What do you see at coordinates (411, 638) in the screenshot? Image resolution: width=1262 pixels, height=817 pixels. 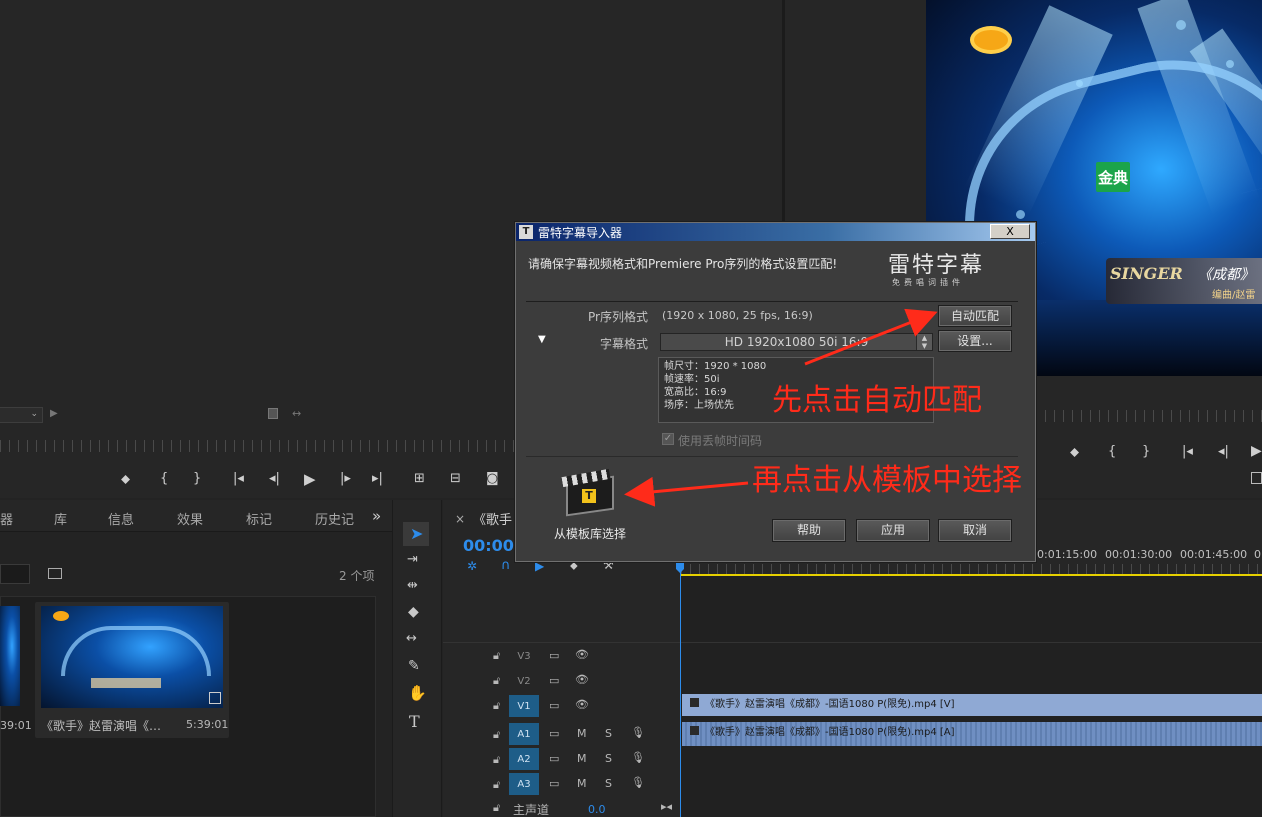 I see `slip-tool-icon: ↔` at bounding box center [411, 638].